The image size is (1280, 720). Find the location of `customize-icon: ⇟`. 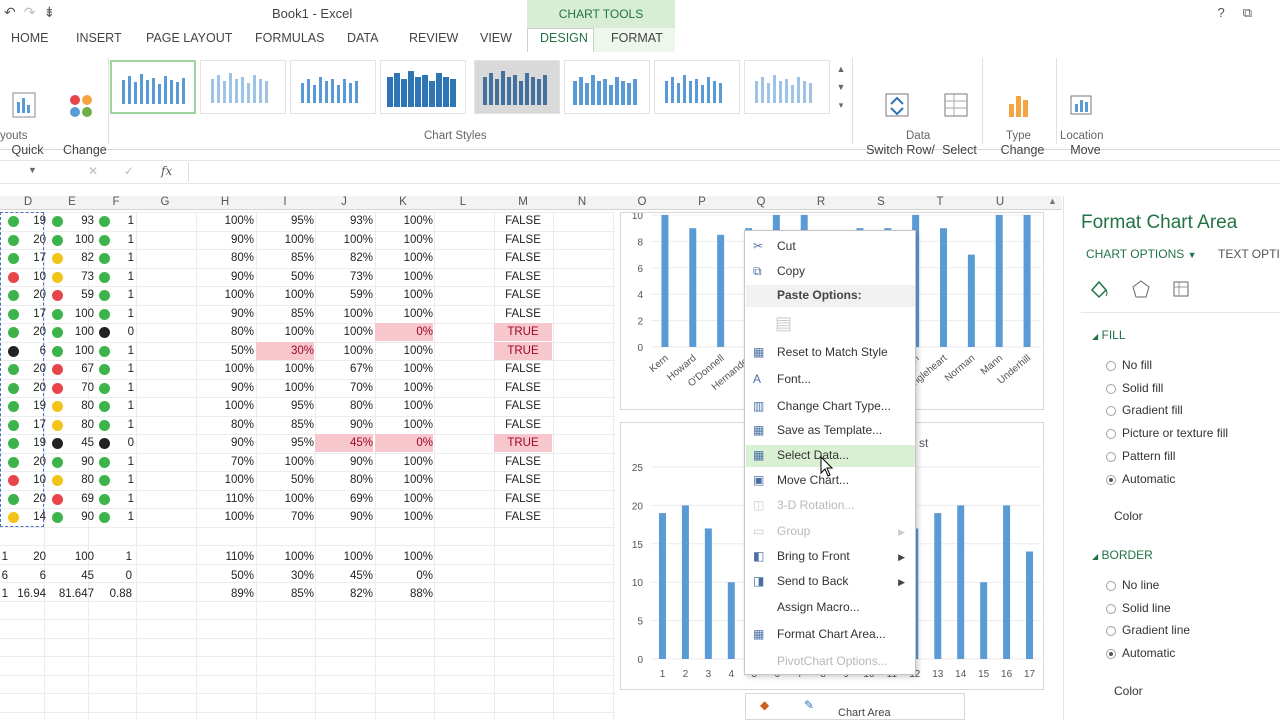

customize-icon: ⇟ is located at coordinates (53, 12).